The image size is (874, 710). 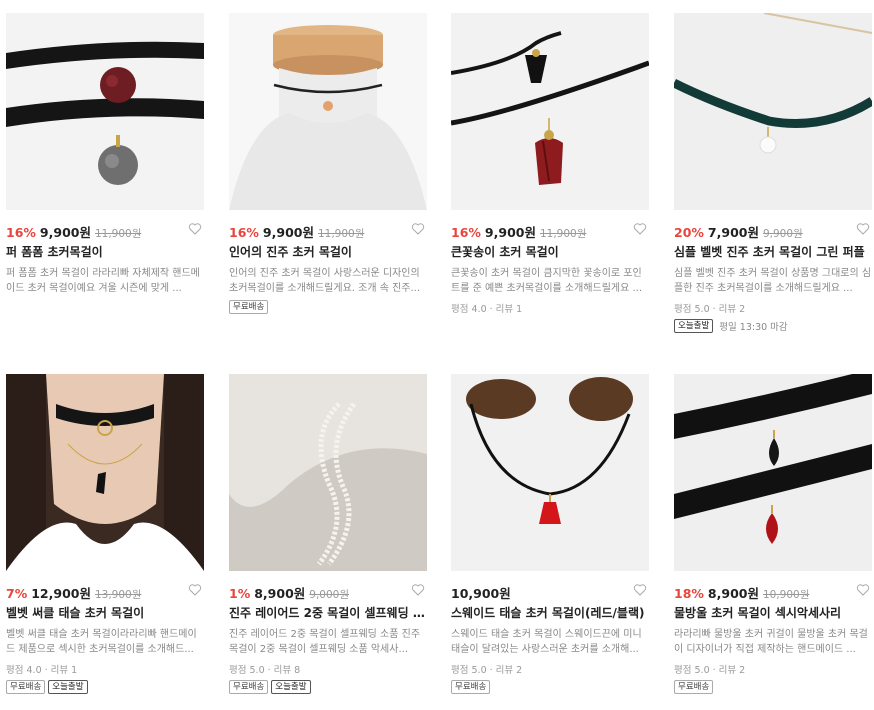 I want to click on dispatch-cutoff: 평일 13:30 마감, so click(x=753, y=327).